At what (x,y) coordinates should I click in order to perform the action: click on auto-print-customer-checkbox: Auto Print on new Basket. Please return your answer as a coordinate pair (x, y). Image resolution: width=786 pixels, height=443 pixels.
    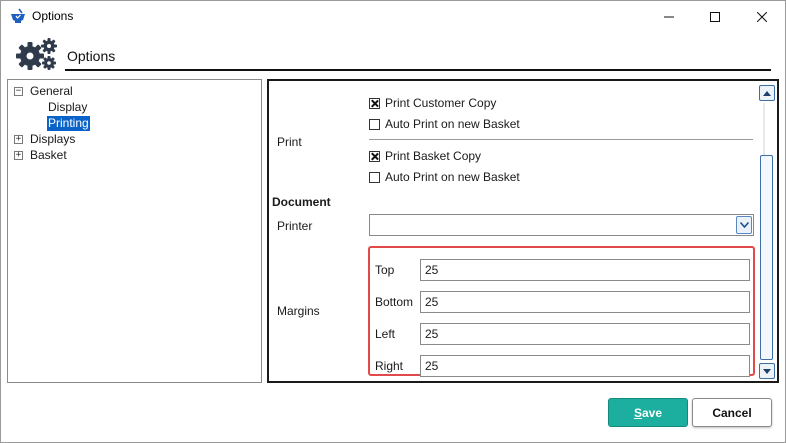
    Looking at the image, I should click on (444, 124).